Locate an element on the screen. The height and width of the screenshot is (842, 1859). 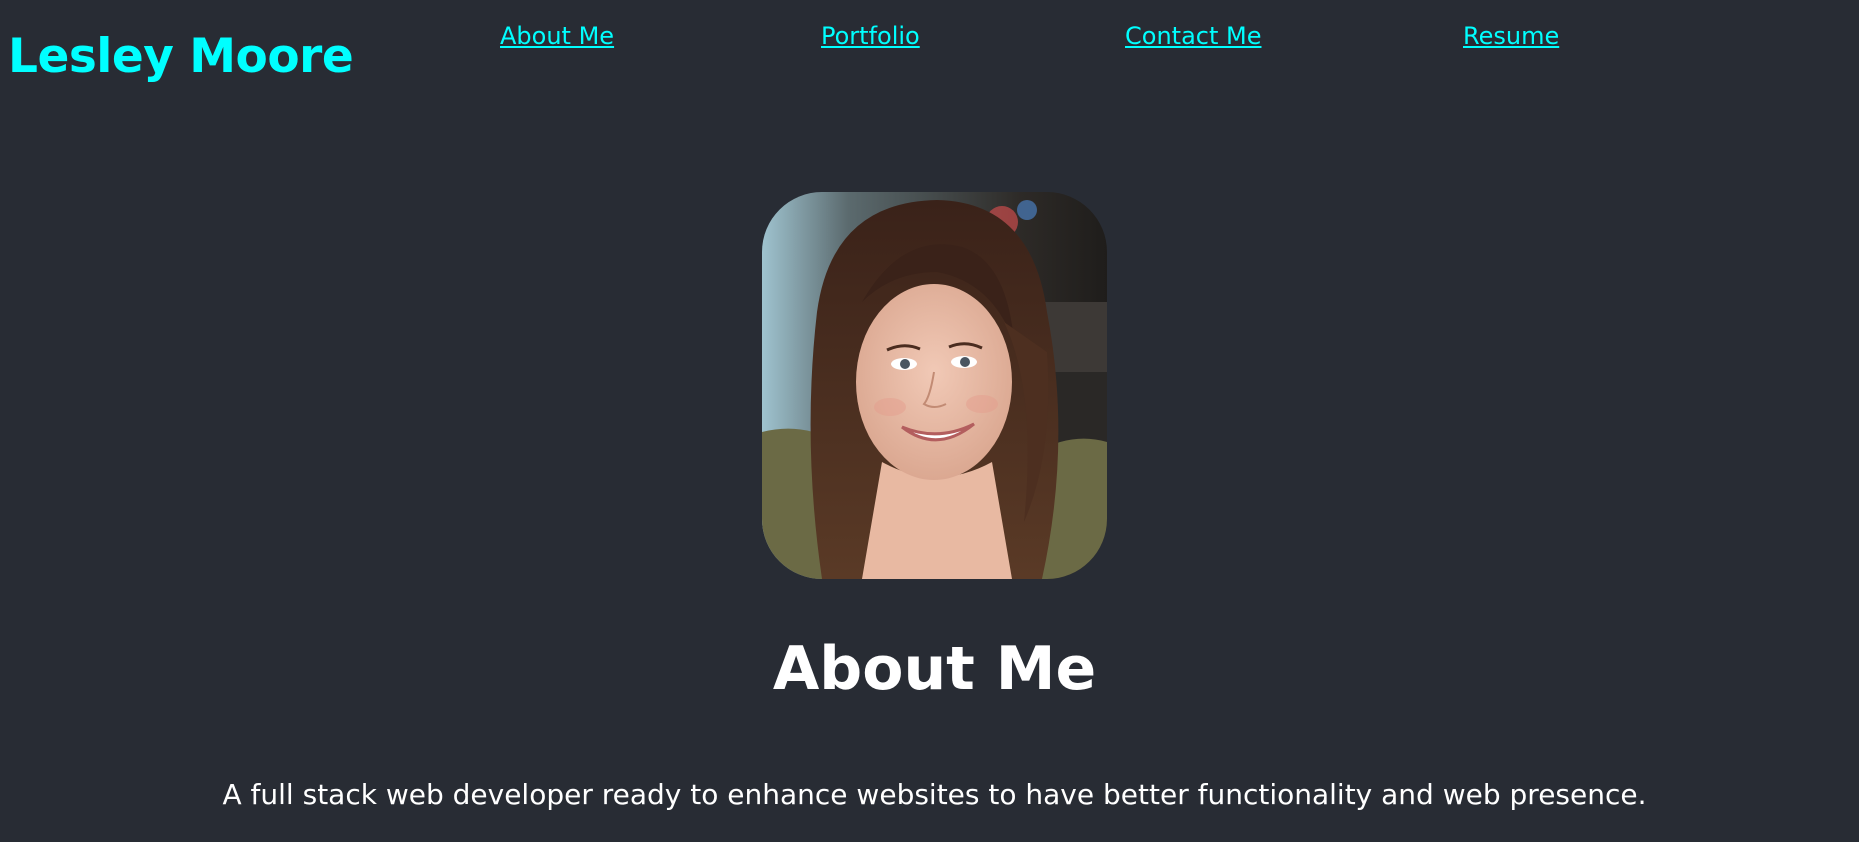
about-me-heading: About Me is located at coordinates (934, 669).